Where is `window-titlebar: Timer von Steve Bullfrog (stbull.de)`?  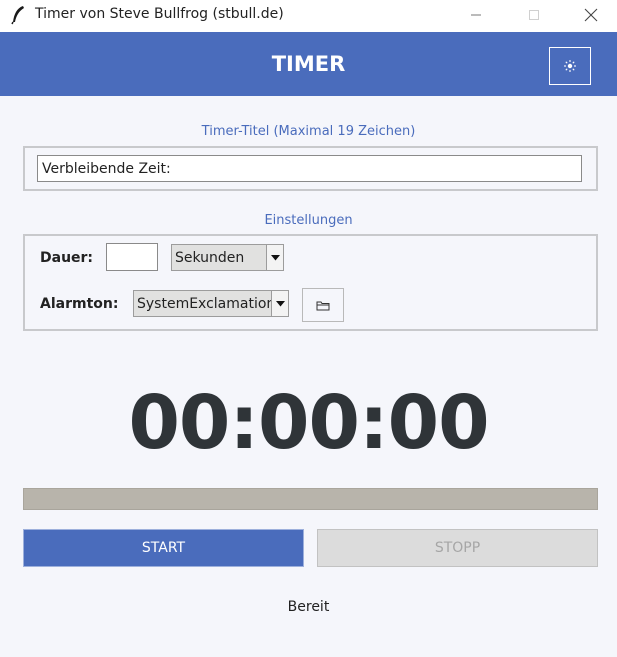
window-titlebar: Timer von Steve Bullfrog (stbull.de) is located at coordinates (308, 16).